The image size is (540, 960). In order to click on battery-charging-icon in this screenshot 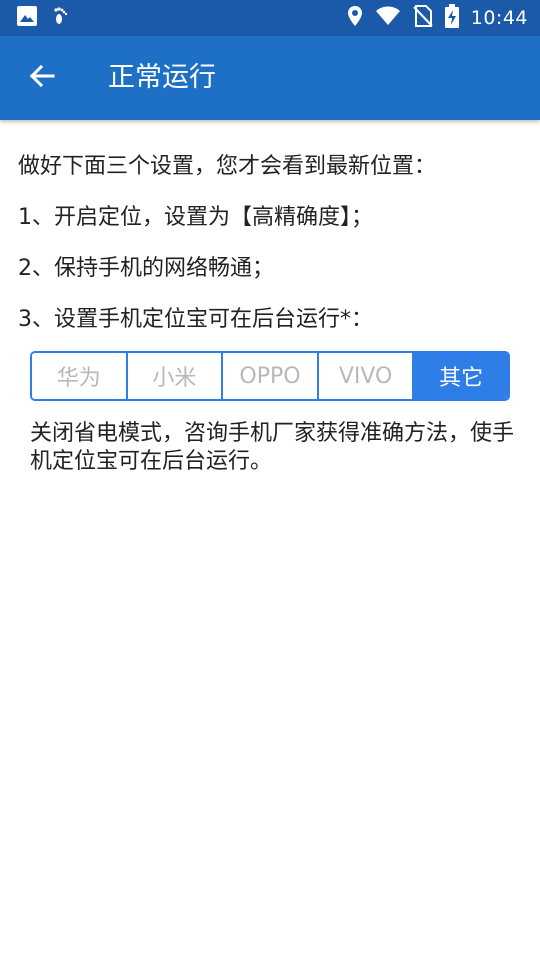, I will do `click(451, 18)`.